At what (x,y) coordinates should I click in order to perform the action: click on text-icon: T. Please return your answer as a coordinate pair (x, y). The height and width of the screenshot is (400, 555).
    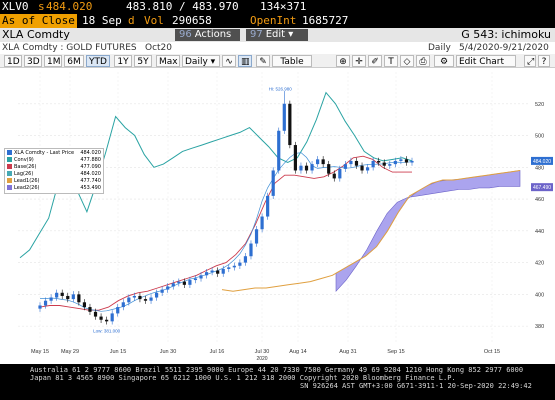
    Looking at the image, I should click on (391, 61).